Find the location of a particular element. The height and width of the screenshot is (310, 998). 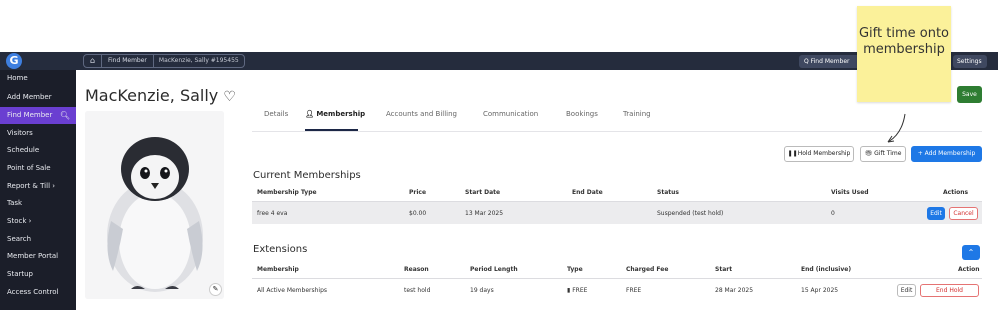

add-membership-button: + Add Membership is located at coordinates (946, 154).